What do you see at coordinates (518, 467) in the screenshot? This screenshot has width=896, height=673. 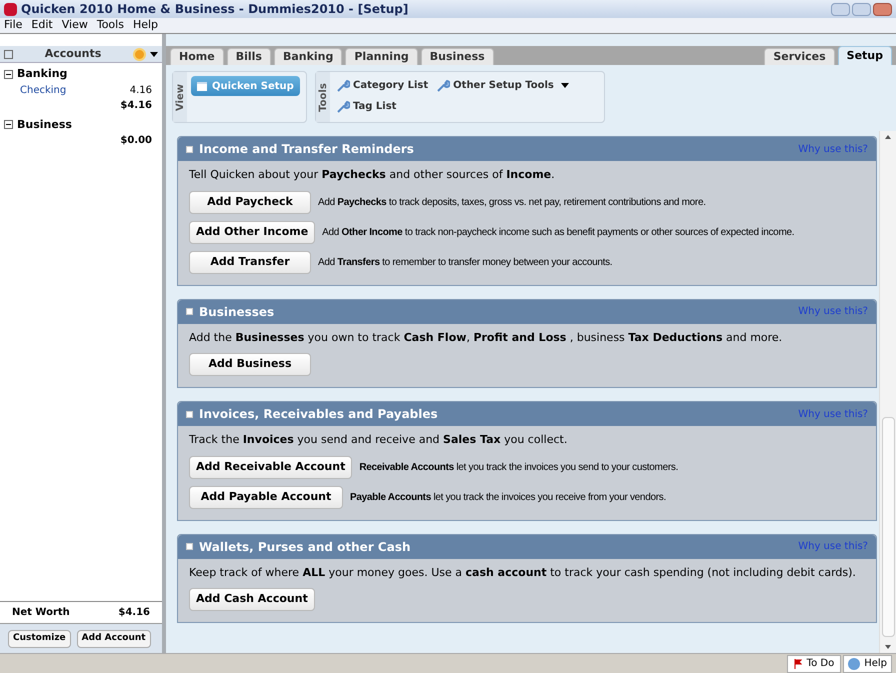 I see `action-description: Receivable Accounts let you track the invoices you send to your customers.` at bounding box center [518, 467].